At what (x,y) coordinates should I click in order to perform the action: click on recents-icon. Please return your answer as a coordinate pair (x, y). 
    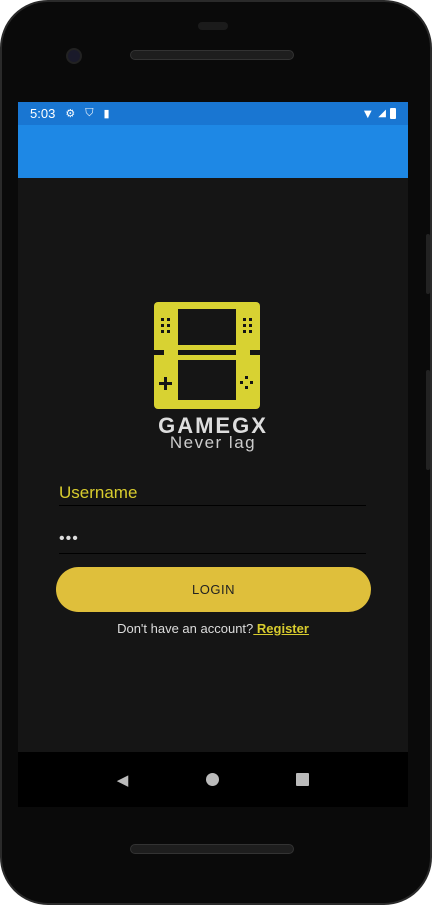
    Looking at the image, I should click on (303, 779).